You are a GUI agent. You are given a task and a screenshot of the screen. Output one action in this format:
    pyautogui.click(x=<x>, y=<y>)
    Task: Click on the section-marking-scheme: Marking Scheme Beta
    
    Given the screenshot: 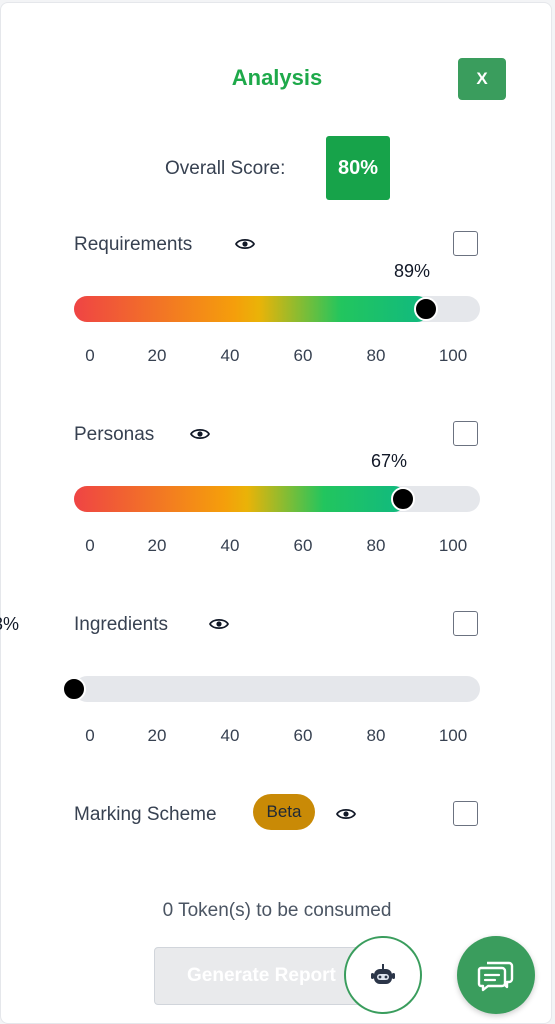 What is the action you would take?
    pyautogui.click(x=277, y=814)
    